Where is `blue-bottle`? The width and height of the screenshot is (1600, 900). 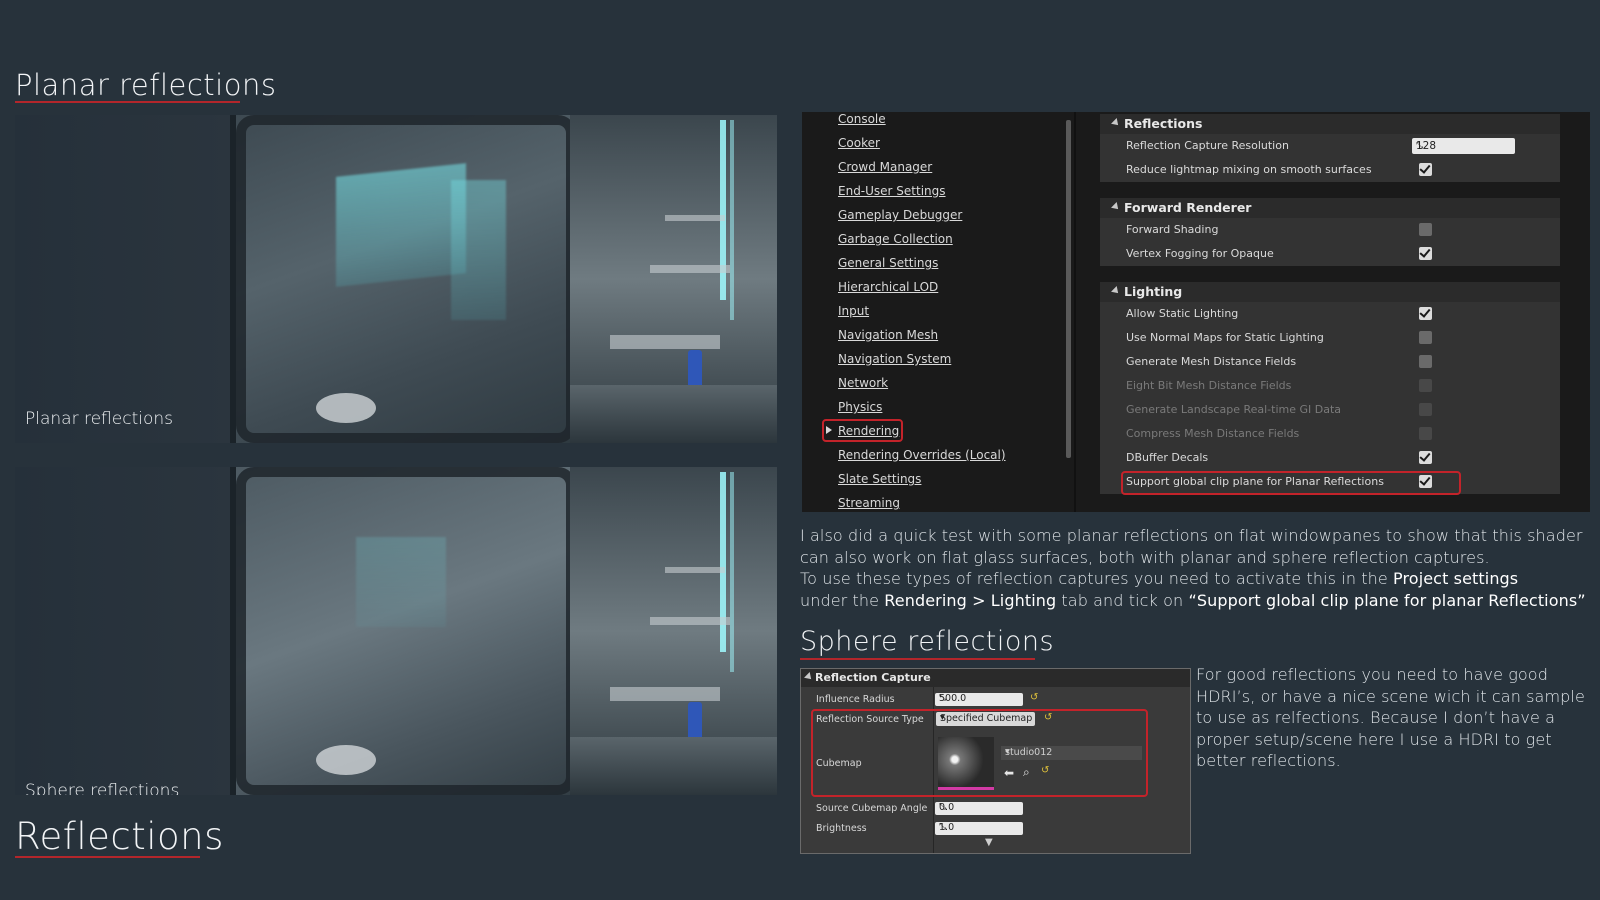
blue-bottle is located at coordinates (695, 722).